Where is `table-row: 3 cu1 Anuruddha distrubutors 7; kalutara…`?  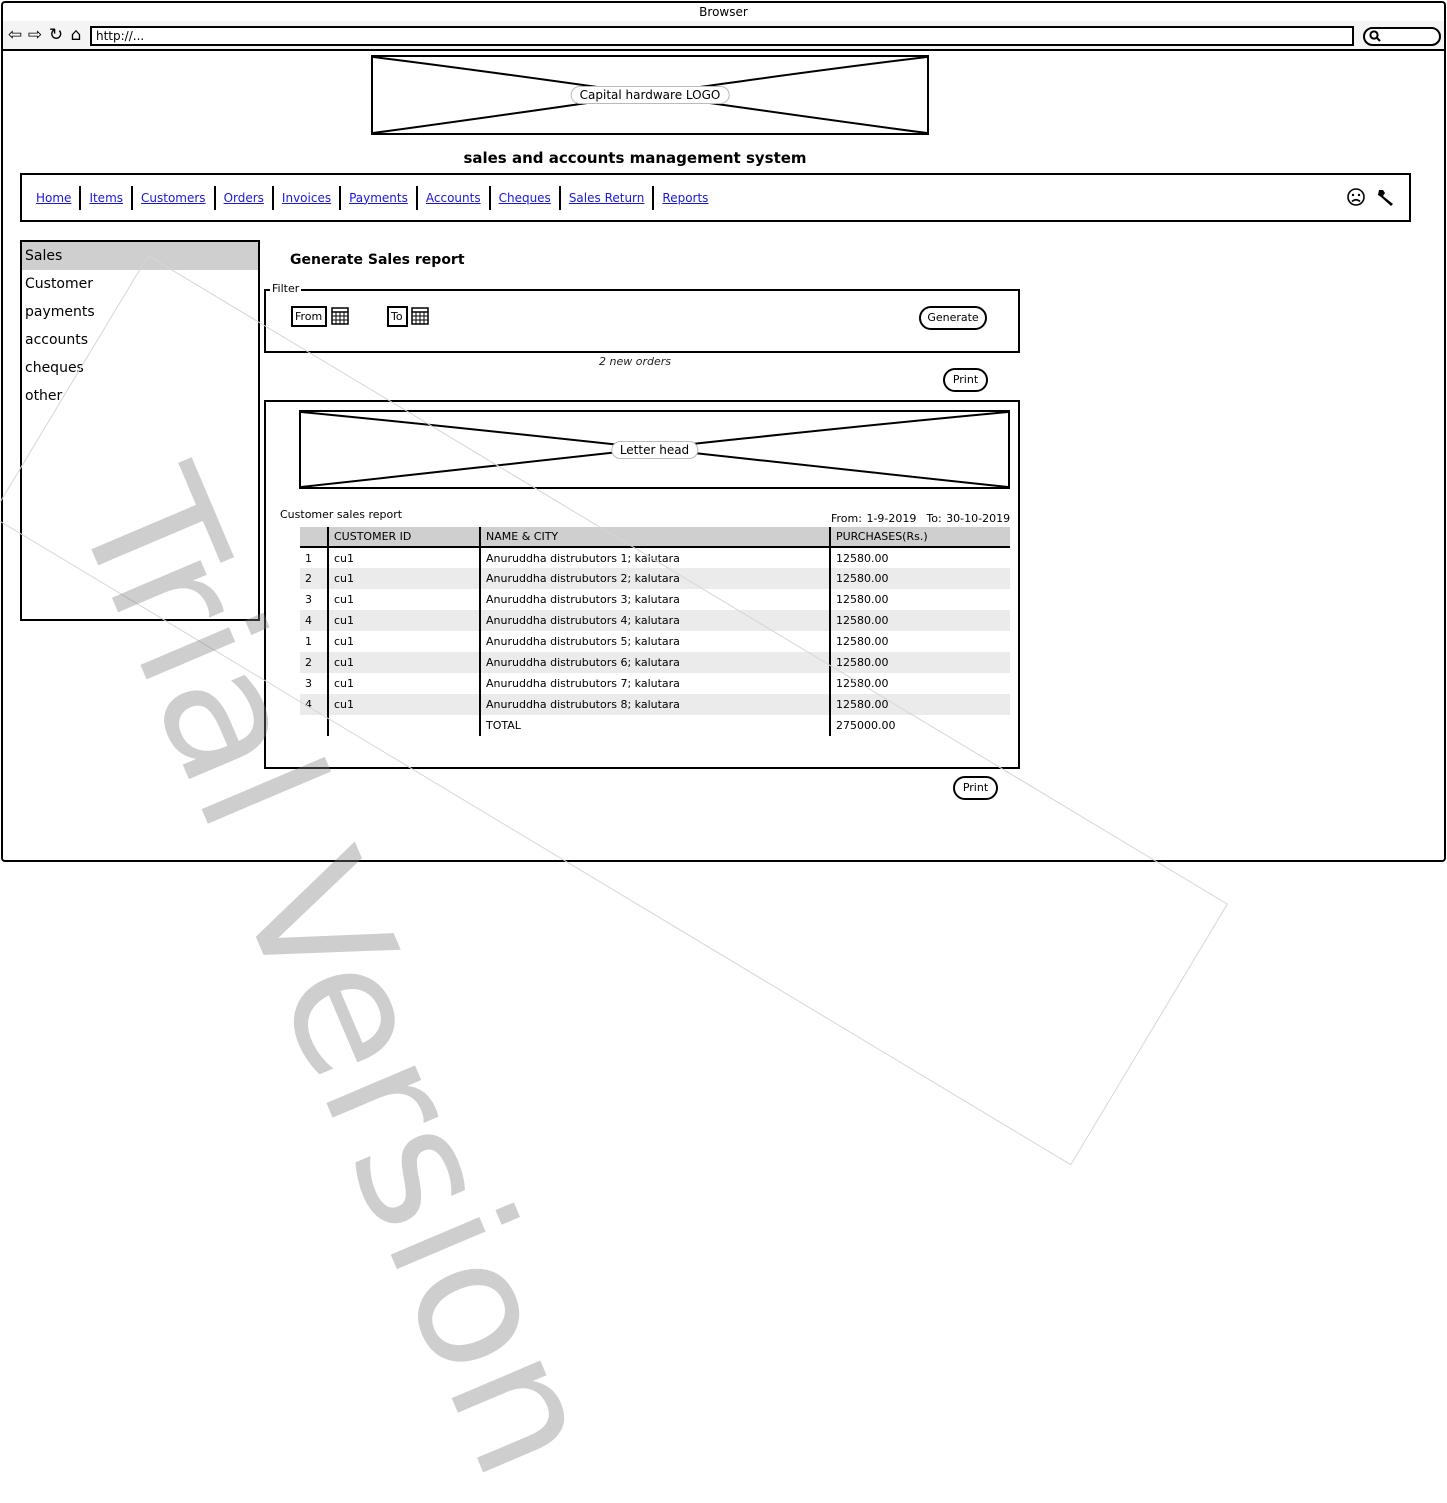 table-row: 3 cu1 Anuruddha distrubutors 7; kalutara… is located at coordinates (655, 683).